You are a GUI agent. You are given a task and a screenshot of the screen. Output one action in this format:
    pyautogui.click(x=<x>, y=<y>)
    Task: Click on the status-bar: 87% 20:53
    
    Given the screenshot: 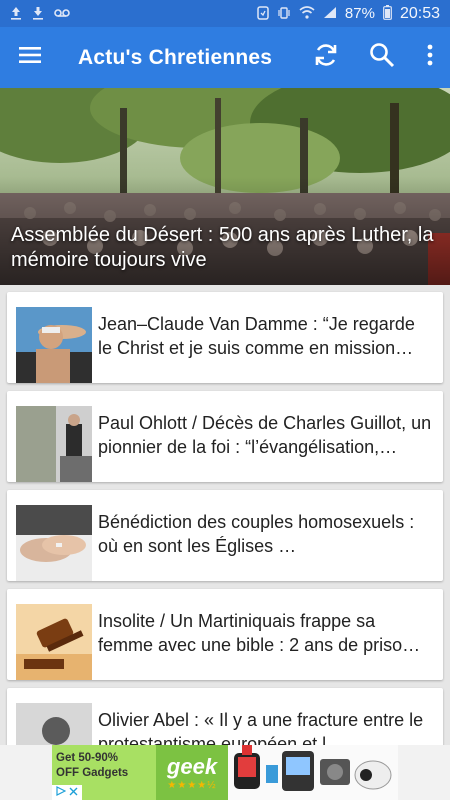 What is the action you would take?
    pyautogui.click(x=225, y=13)
    